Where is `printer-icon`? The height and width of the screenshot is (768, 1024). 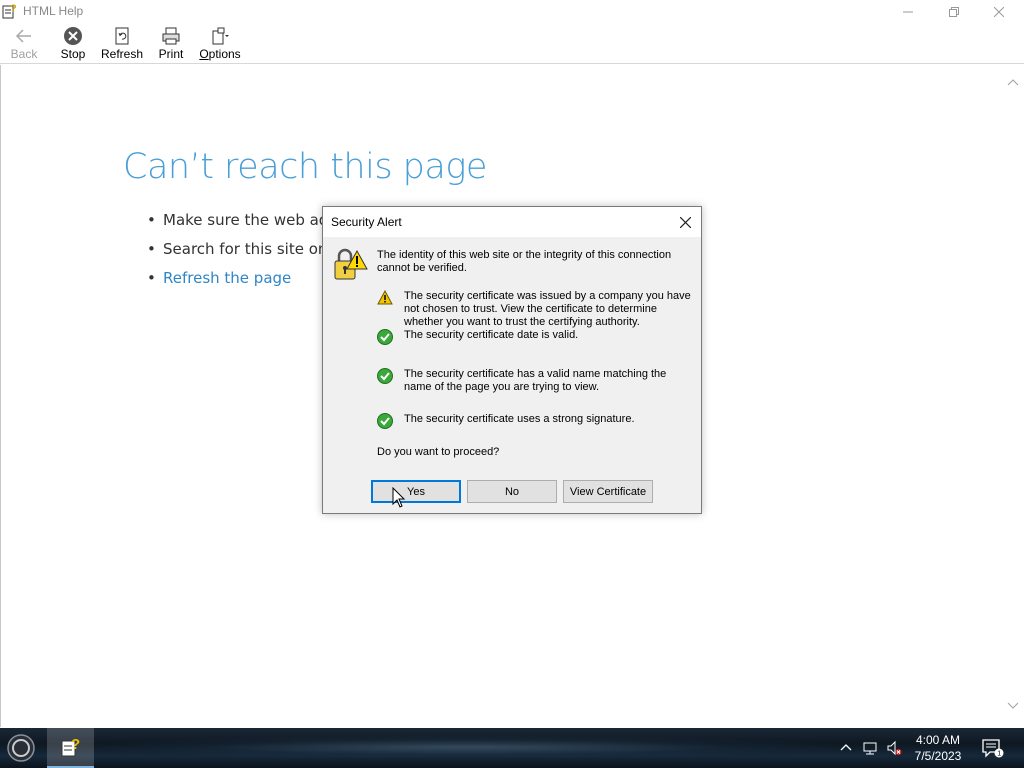
printer-icon is located at coordinates (171, 36).